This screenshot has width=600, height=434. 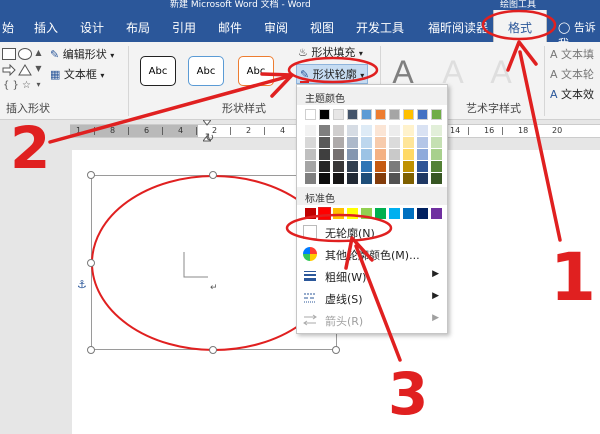 I want to click on no-outline-icon, so click(x=310, y=232).